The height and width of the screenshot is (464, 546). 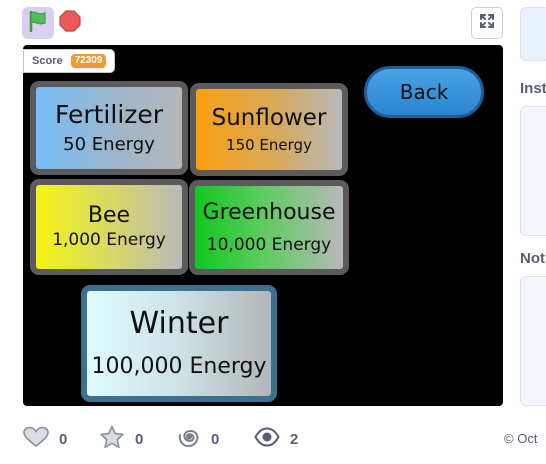 I want to click on remix-count-item: 0, so click(x=198, y=439).